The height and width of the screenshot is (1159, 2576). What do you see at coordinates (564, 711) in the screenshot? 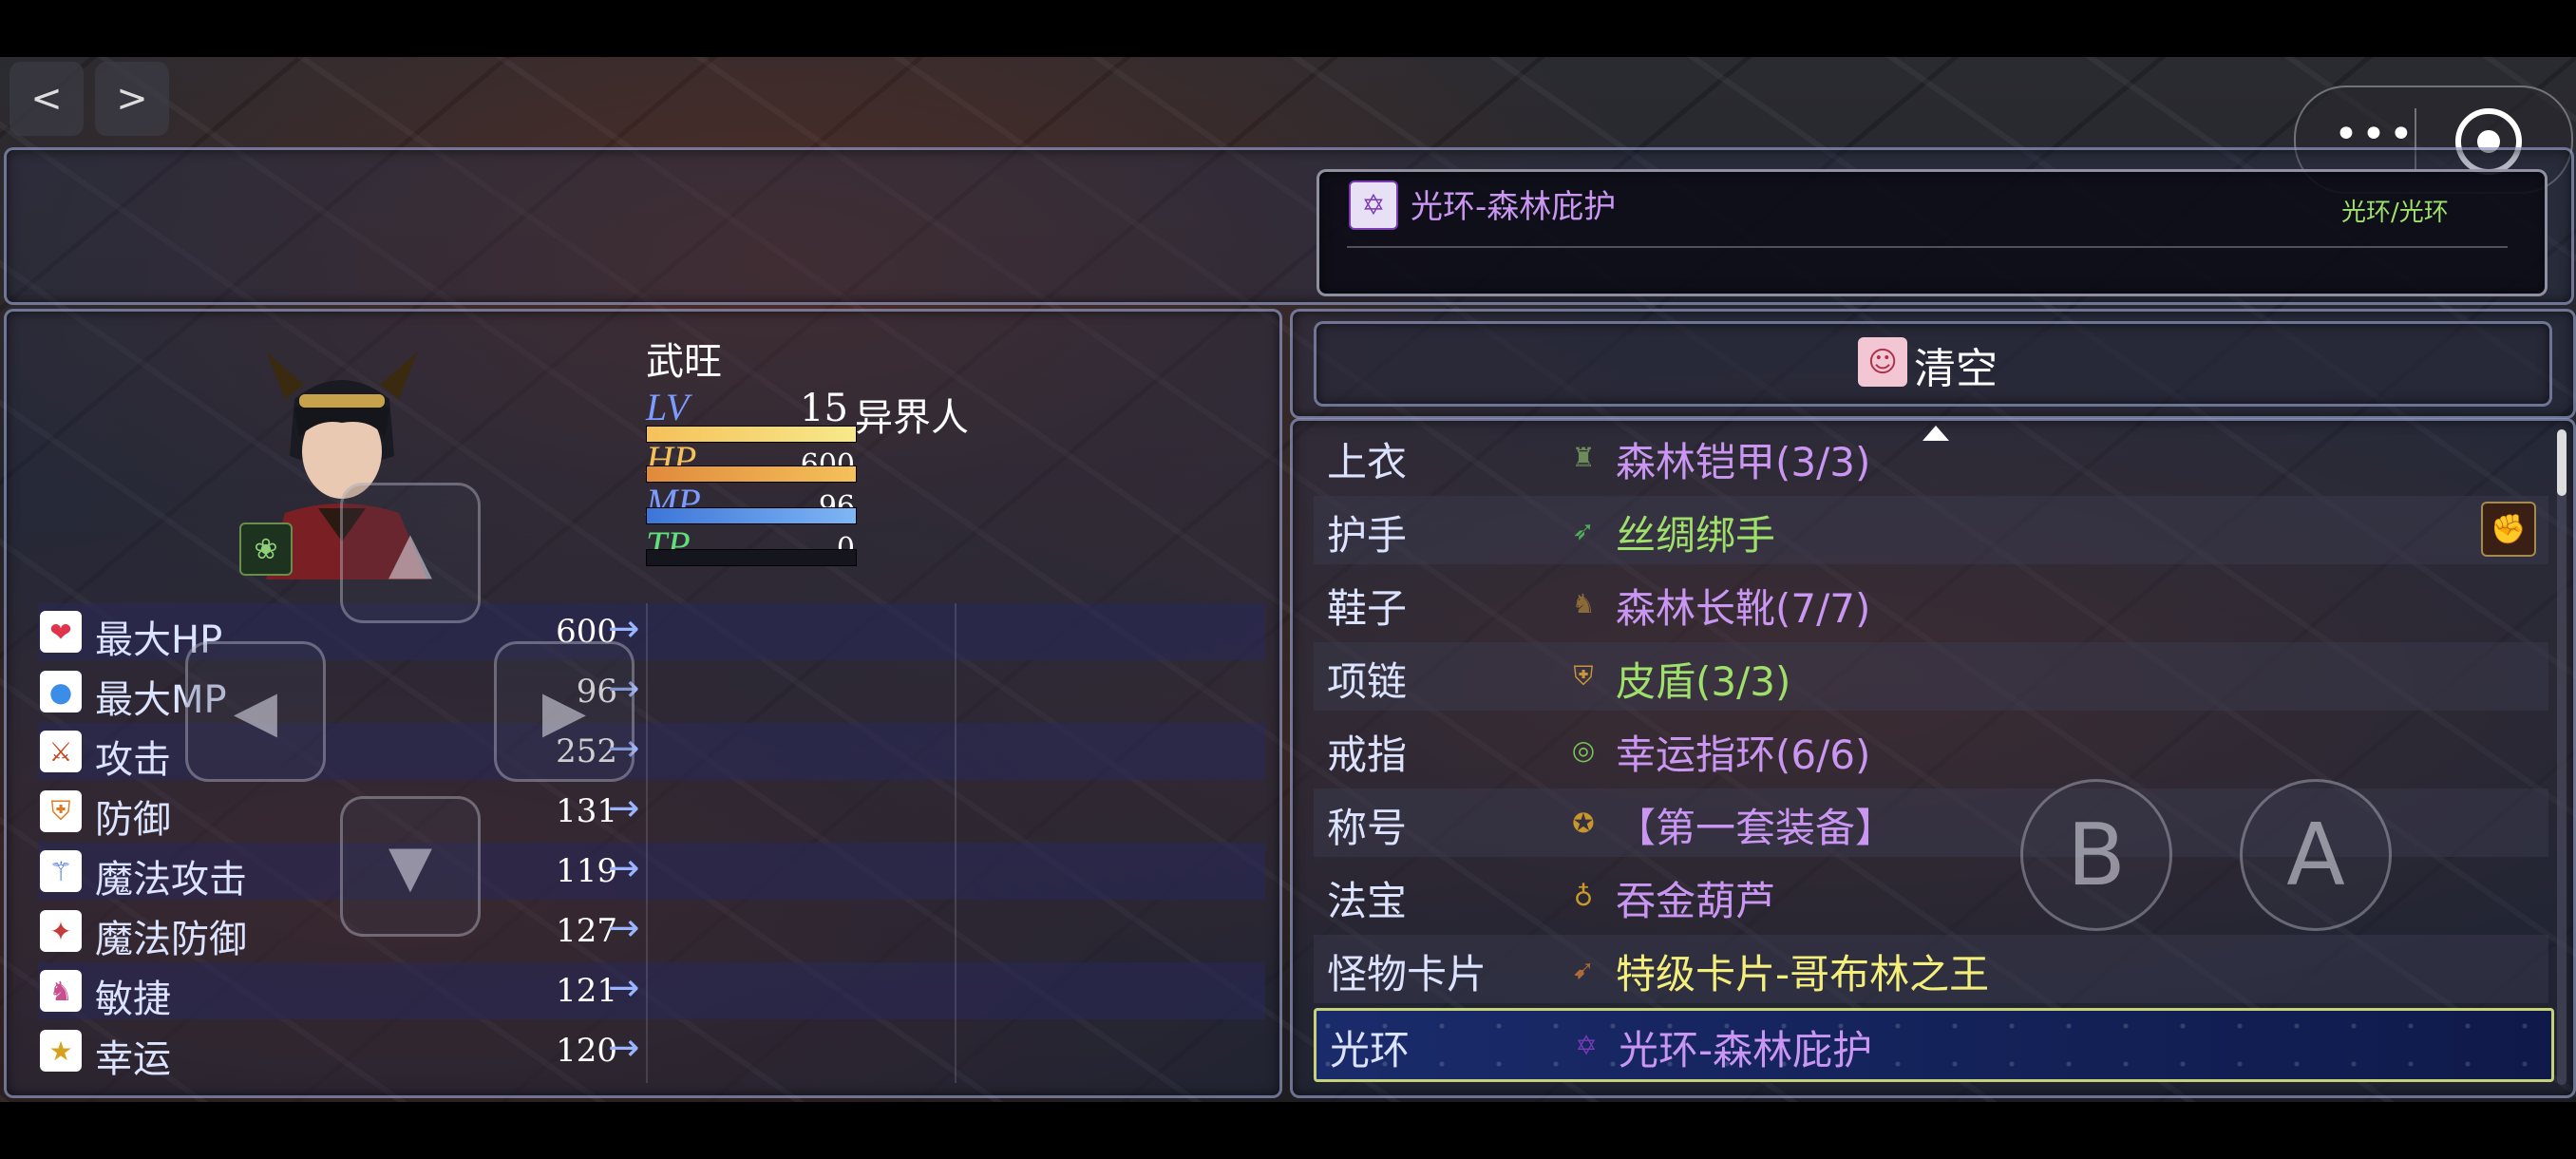
I see `dpad-right-button: ▶` at bounding box center [564, 711].